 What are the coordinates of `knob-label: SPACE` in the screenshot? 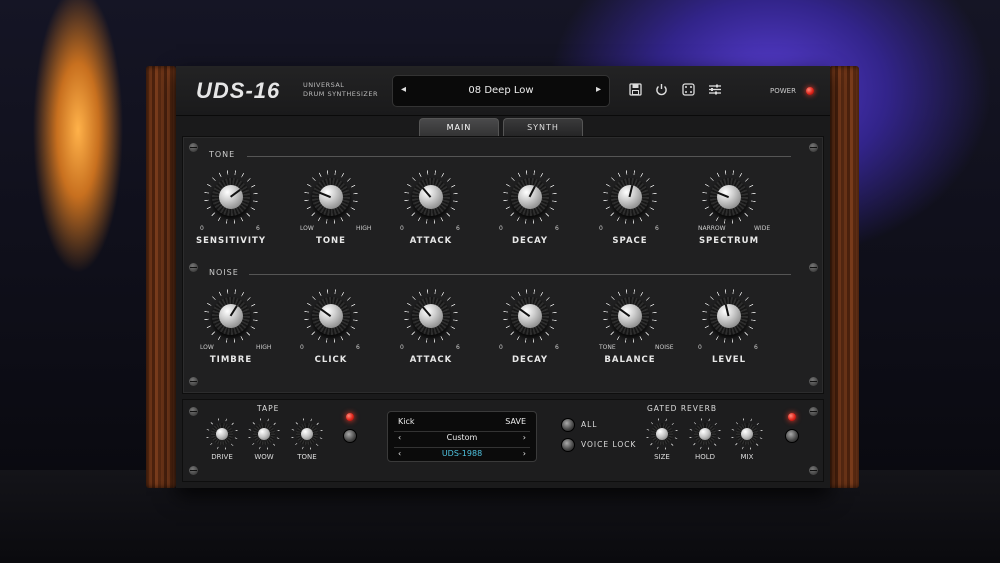 It's located at (630, 241).